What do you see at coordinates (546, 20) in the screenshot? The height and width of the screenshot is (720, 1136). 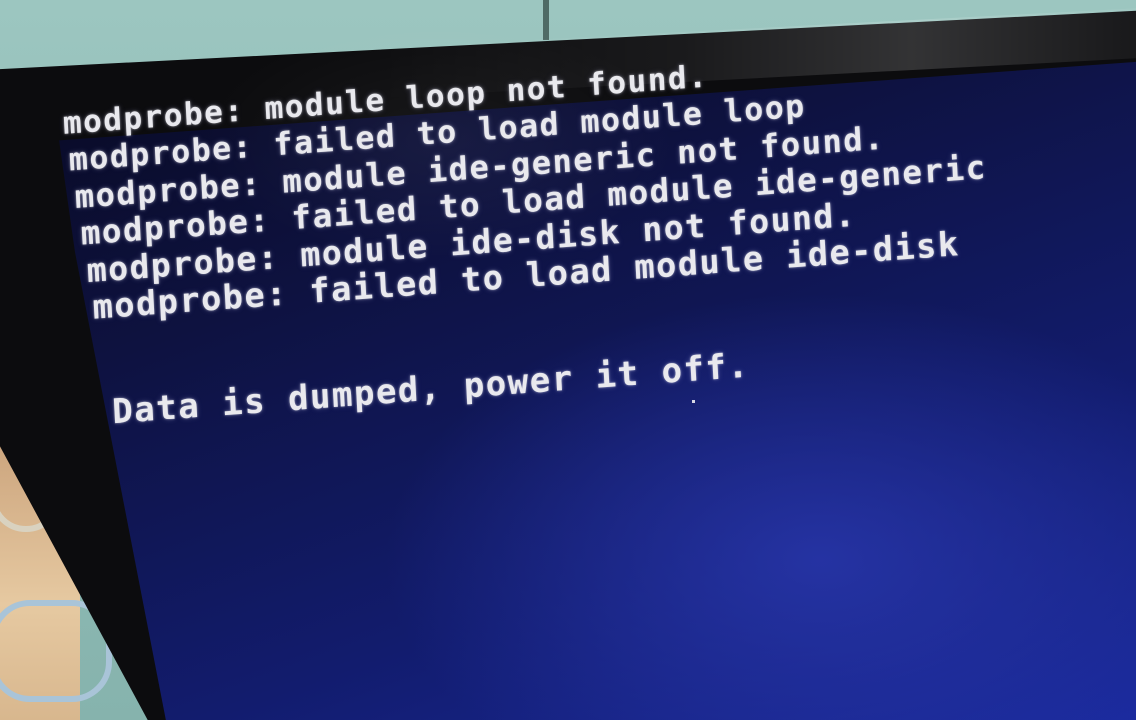 I see `wall-seam` at bounding box center [546, 20].